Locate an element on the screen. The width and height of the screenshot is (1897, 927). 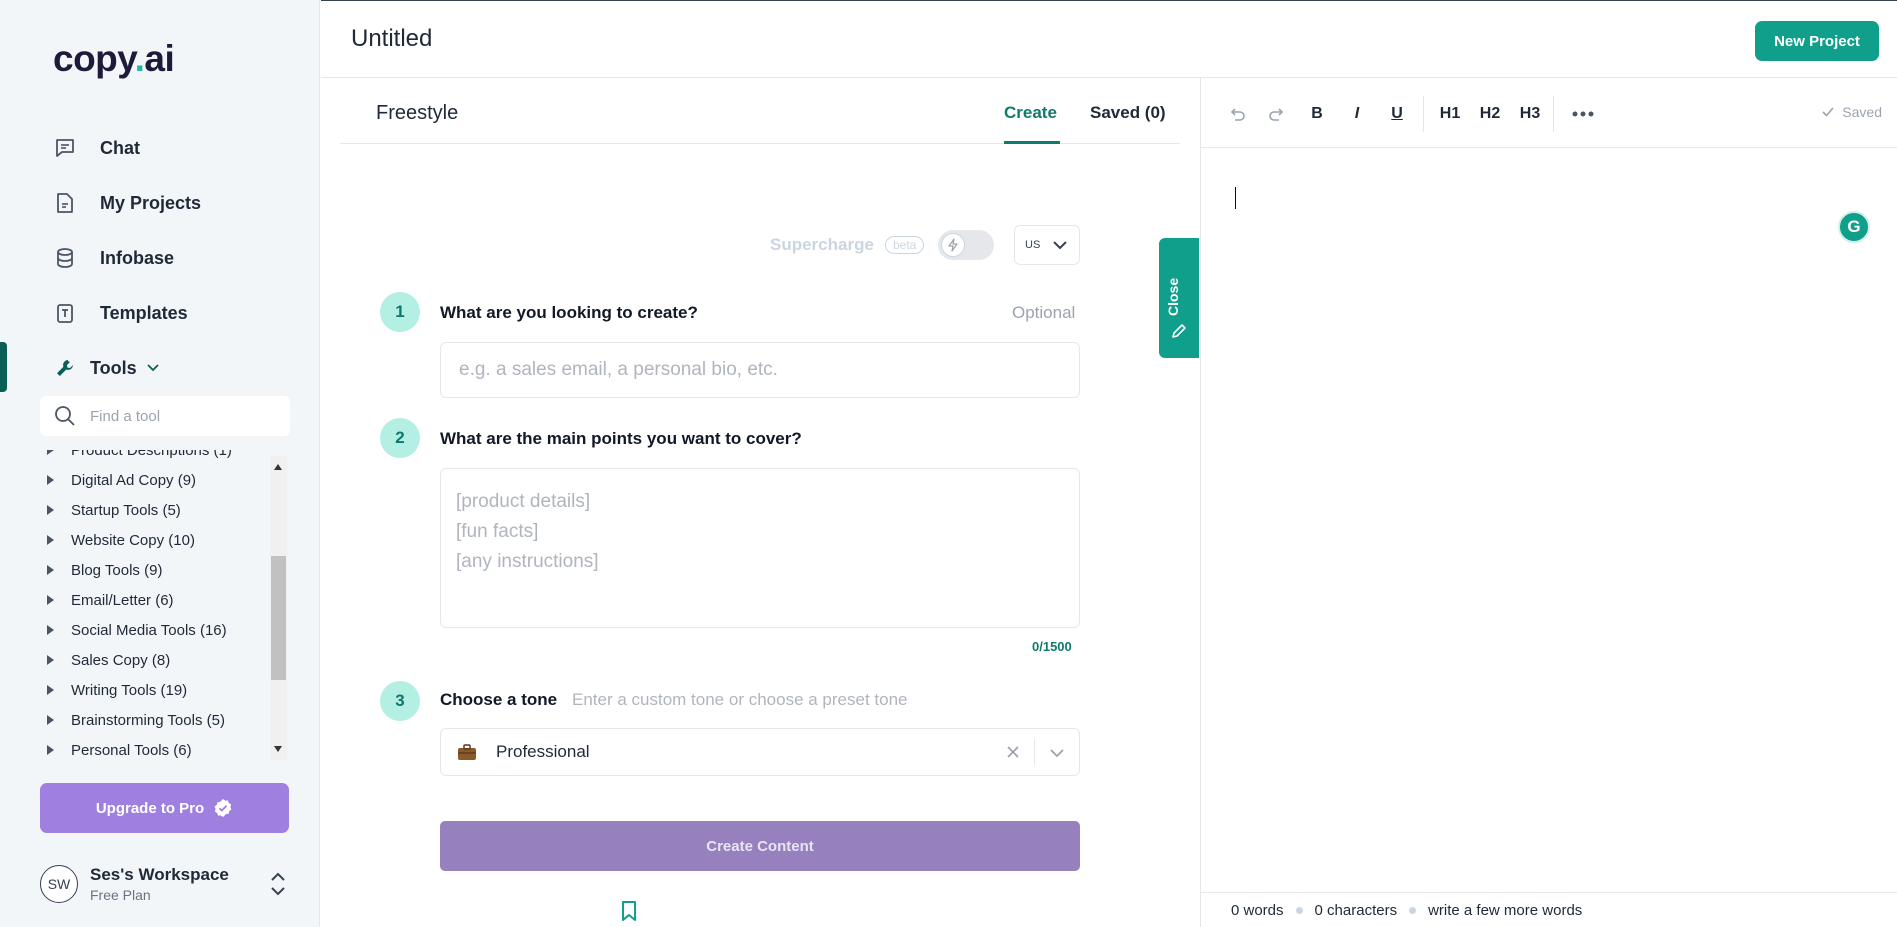
tool-category-email-letter: Email/Letter (6) is located at coordinates (107, 600).